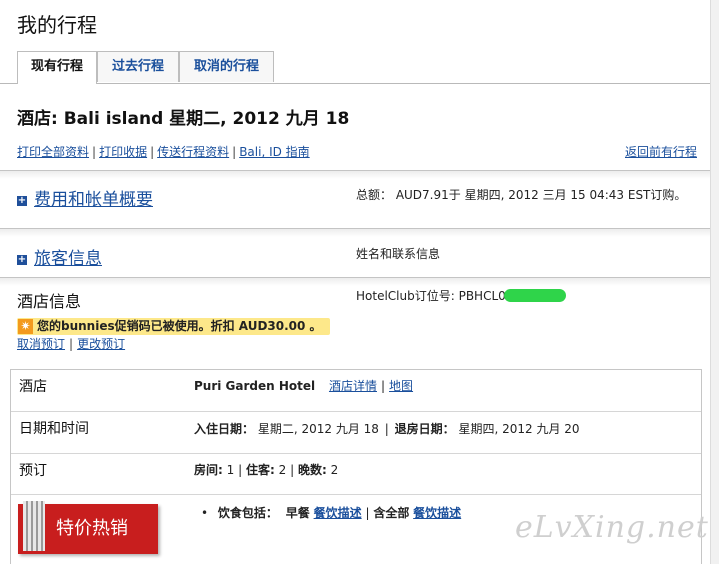 The height and width of the screenshot is (564, 719). I want to click on meals-label: 饮食包括：, so click(247, 513).